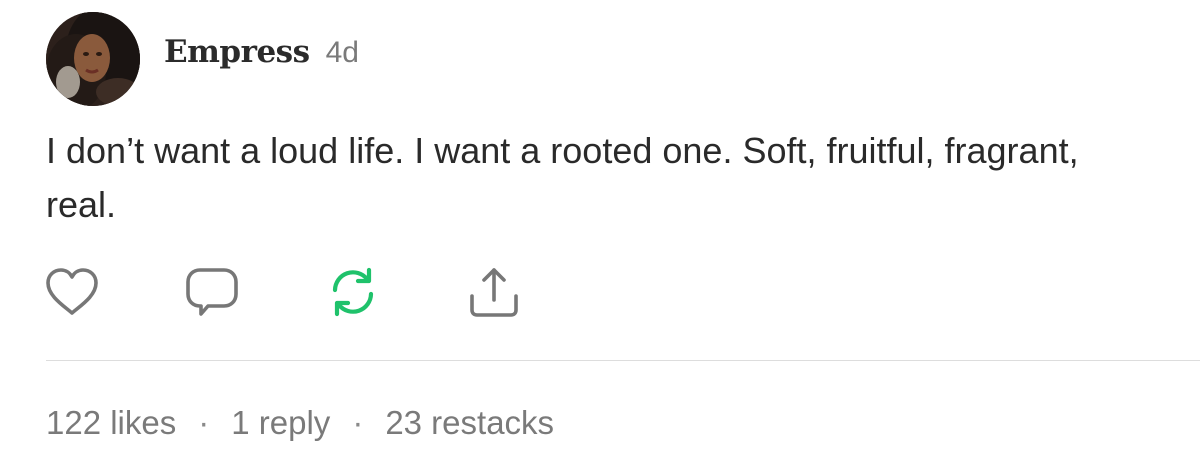 The width and height of the screenshot is (1200, 470). I want to click on post-timestamp: 4d, so click(342, 53).